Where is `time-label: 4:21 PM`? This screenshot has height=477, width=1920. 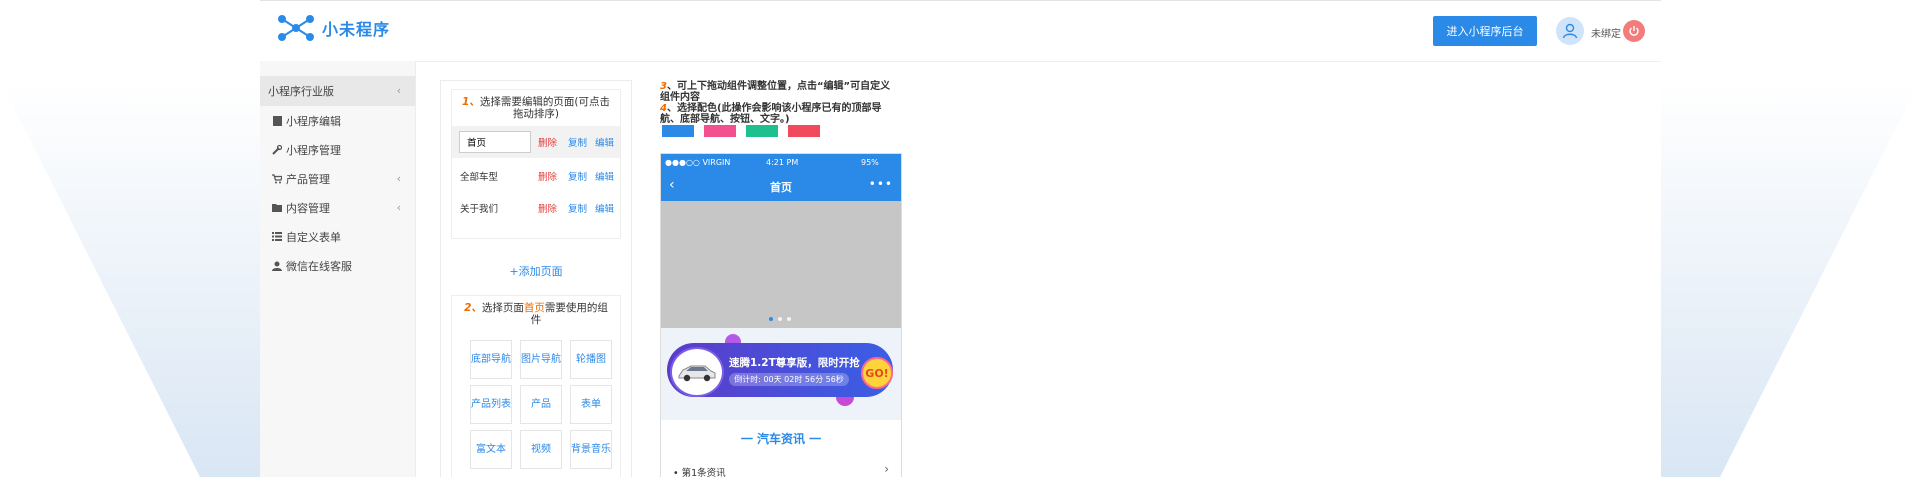 time-label: 4:21 PM is located at coordinates (782, 162).